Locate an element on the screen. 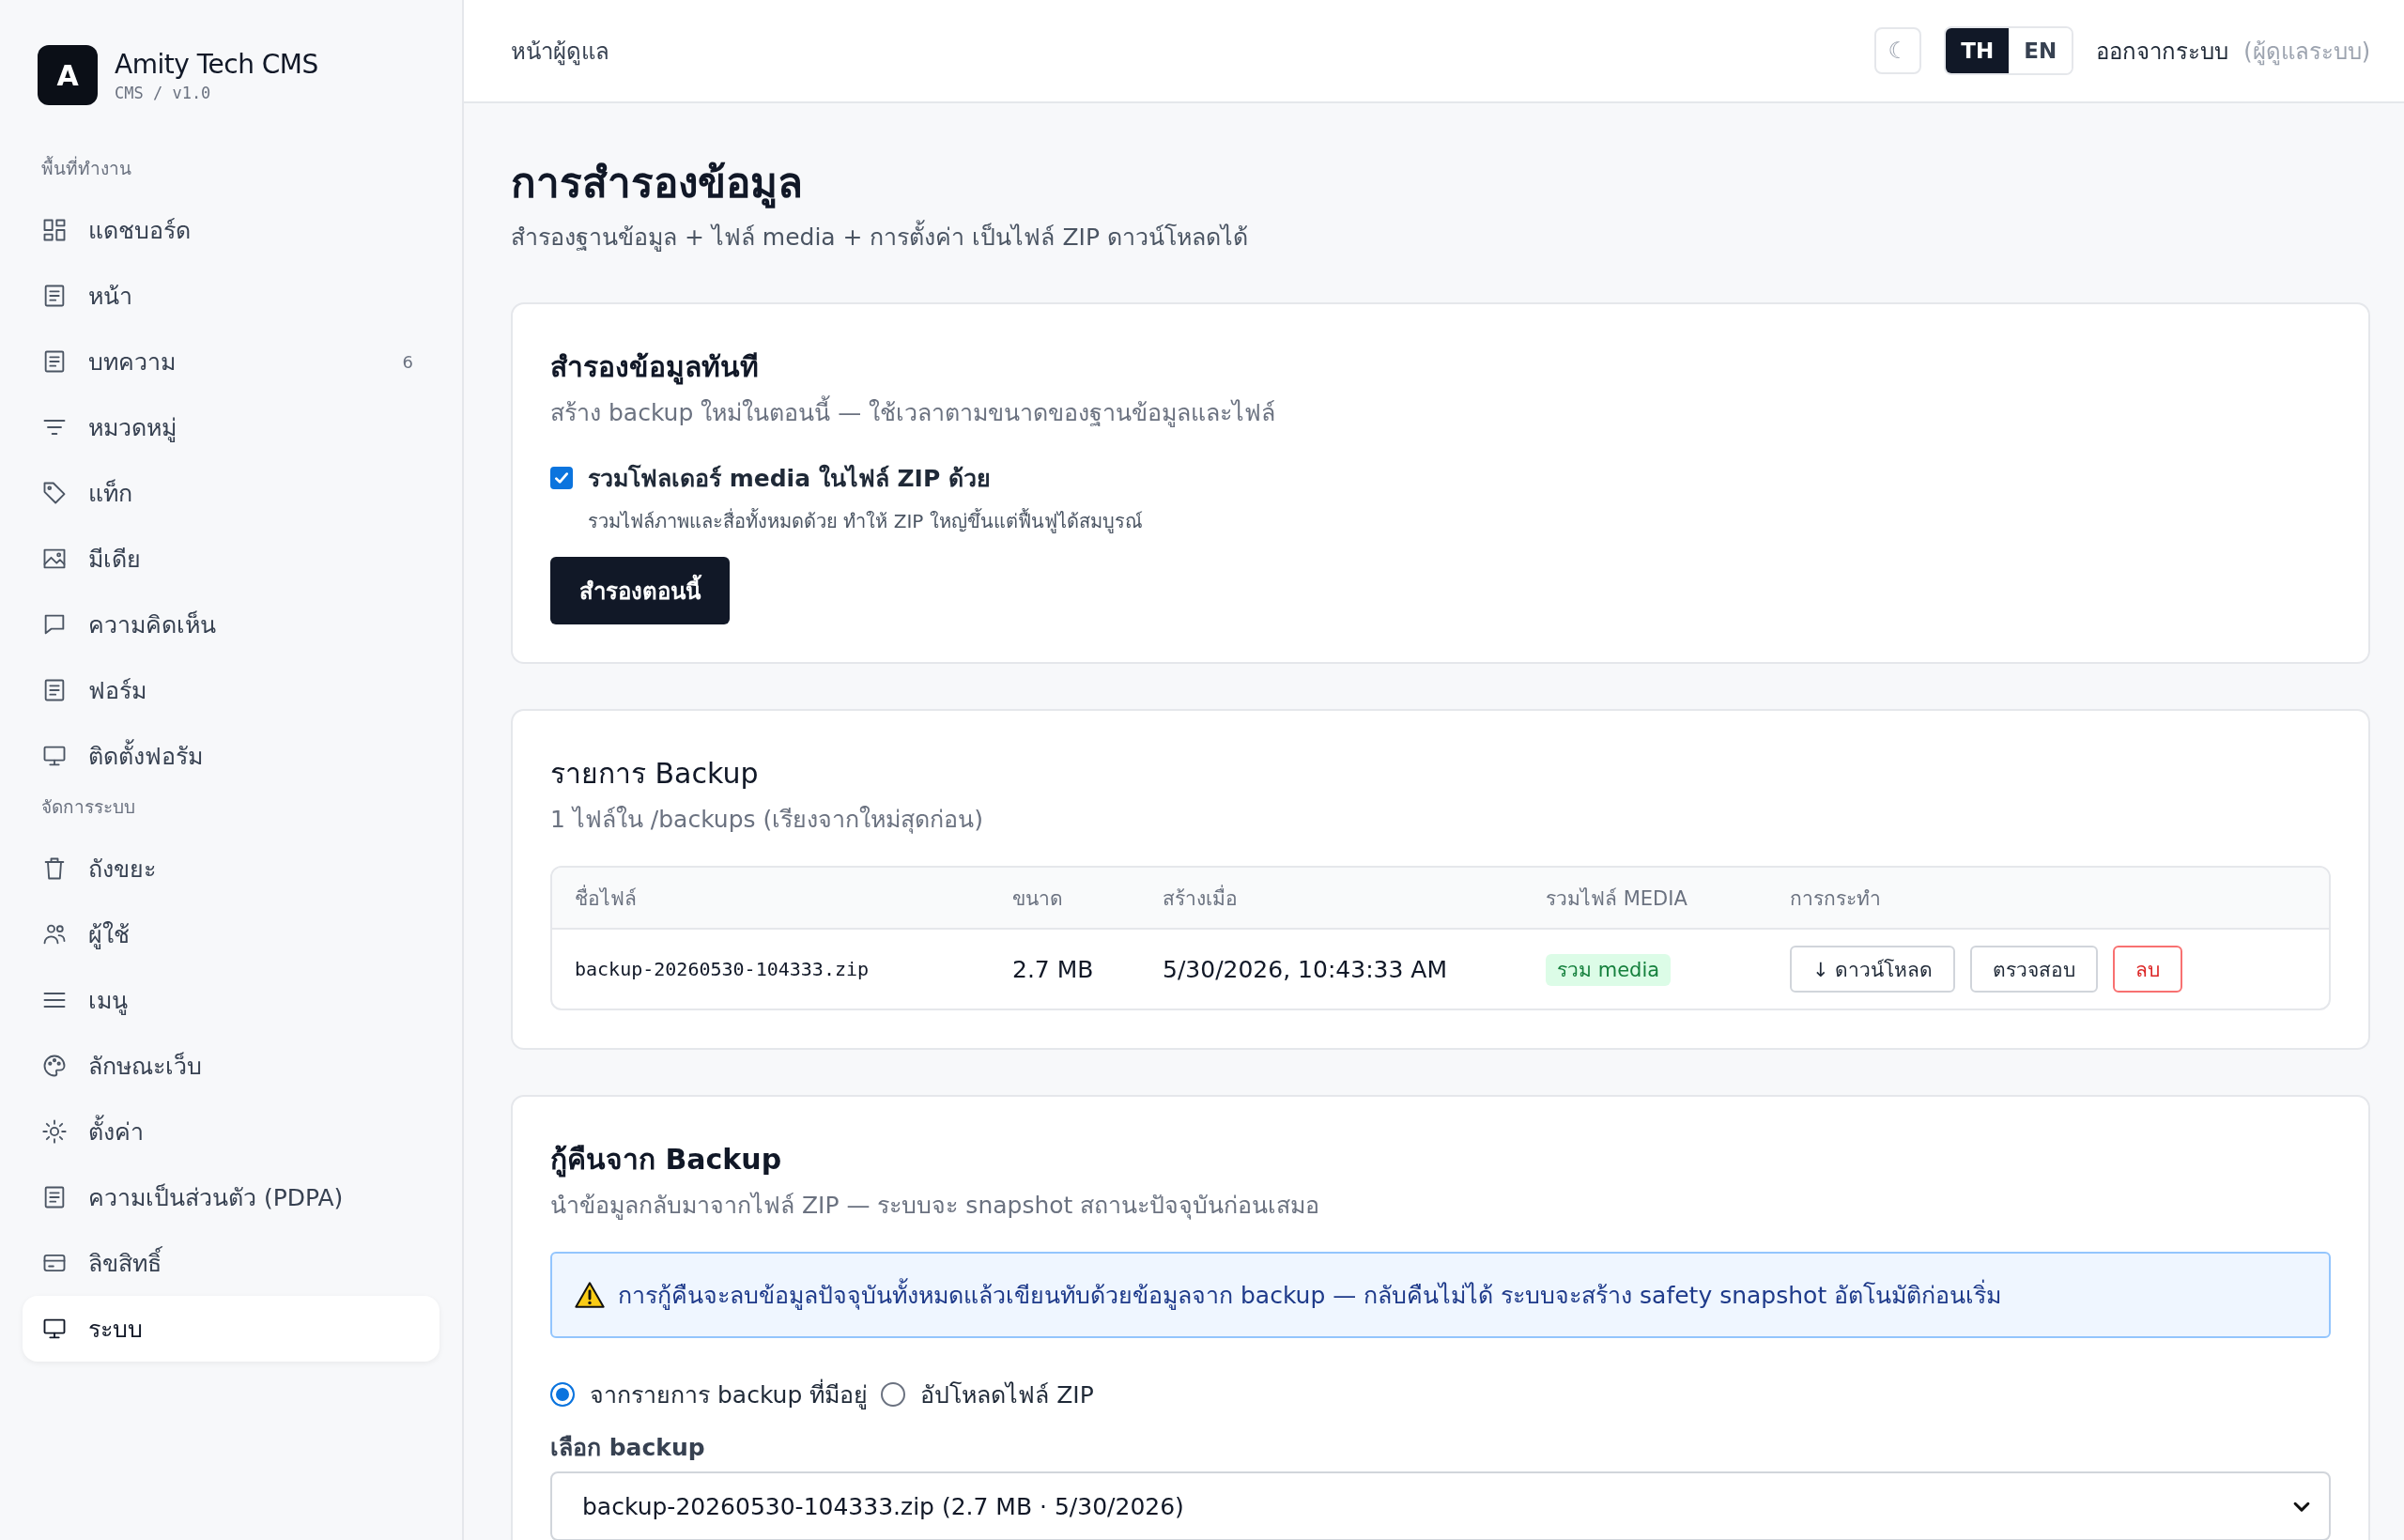 This screenshot has height=1540, width=2404. column-header: ชื่อไฟล์ is located at coordinates (606, 898).